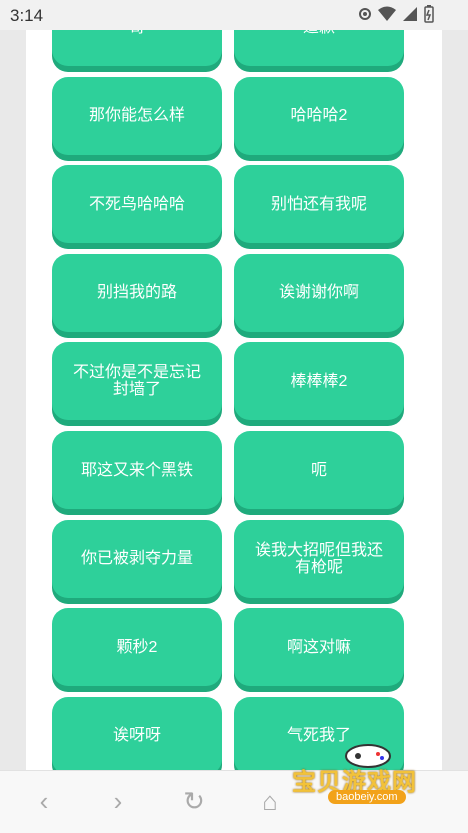 The width and height of the screenshot is (468, 833). I want to click on sound-button: 棒棒棒2, so click(319, 381).